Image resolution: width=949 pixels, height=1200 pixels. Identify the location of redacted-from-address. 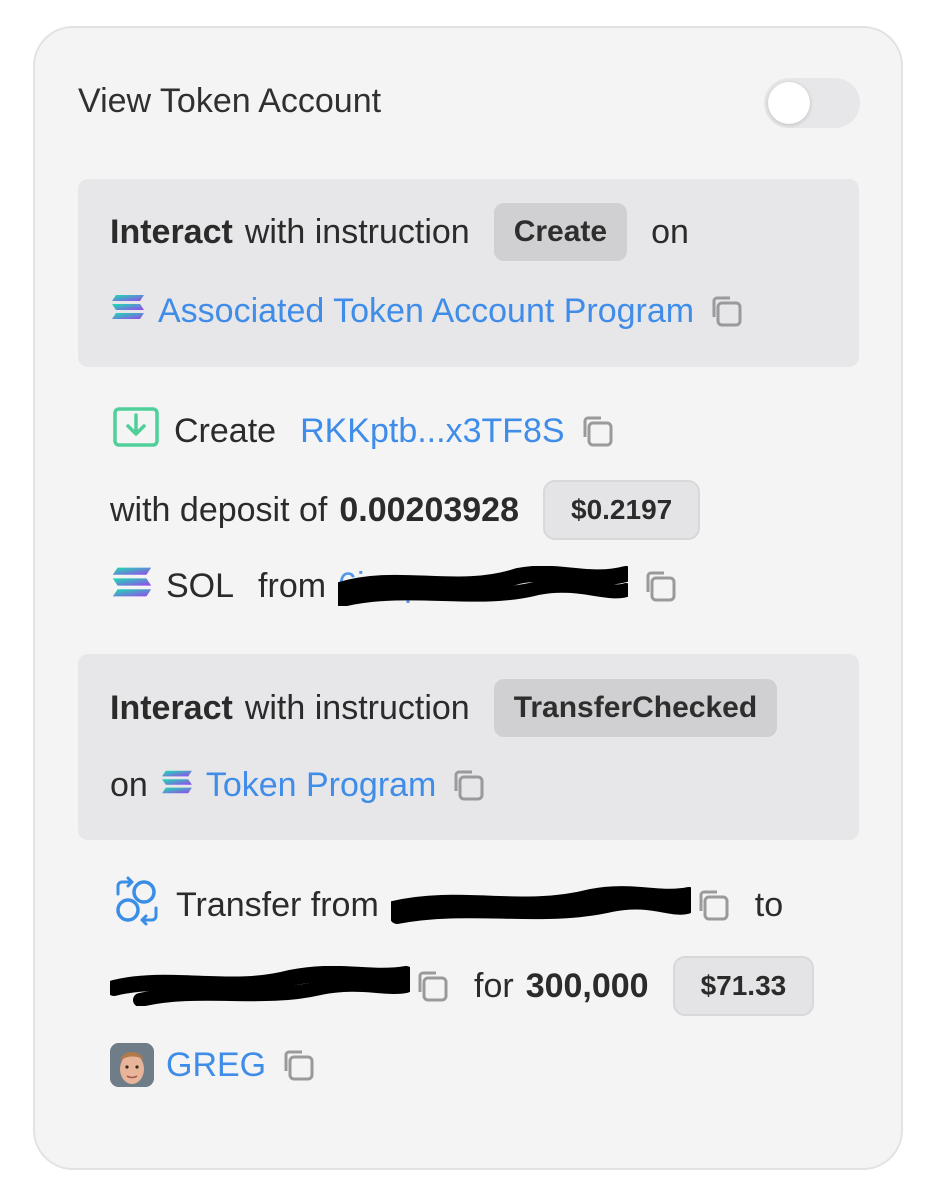
(540, 905).